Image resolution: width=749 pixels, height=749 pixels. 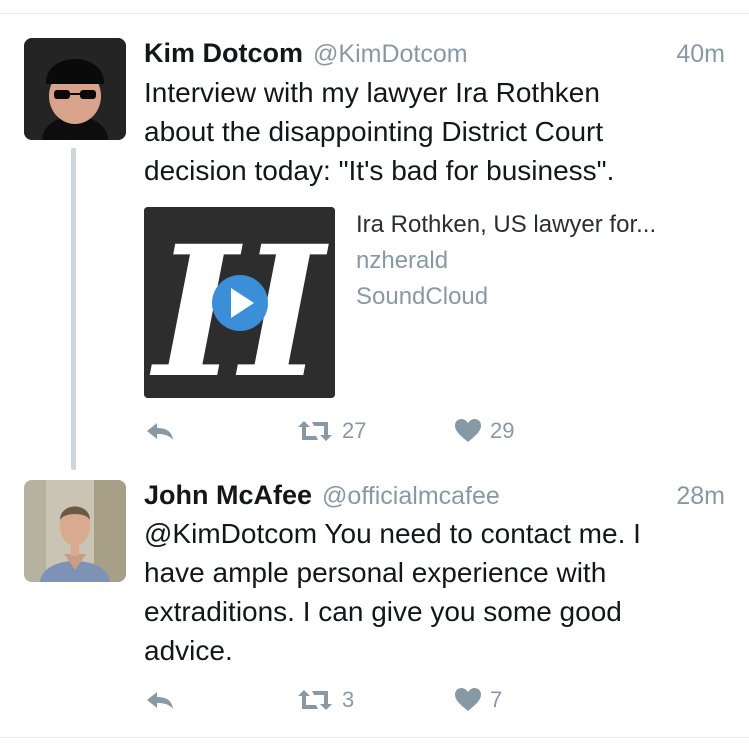 I want to click on like-button: 7, so click(x=478, y=700).